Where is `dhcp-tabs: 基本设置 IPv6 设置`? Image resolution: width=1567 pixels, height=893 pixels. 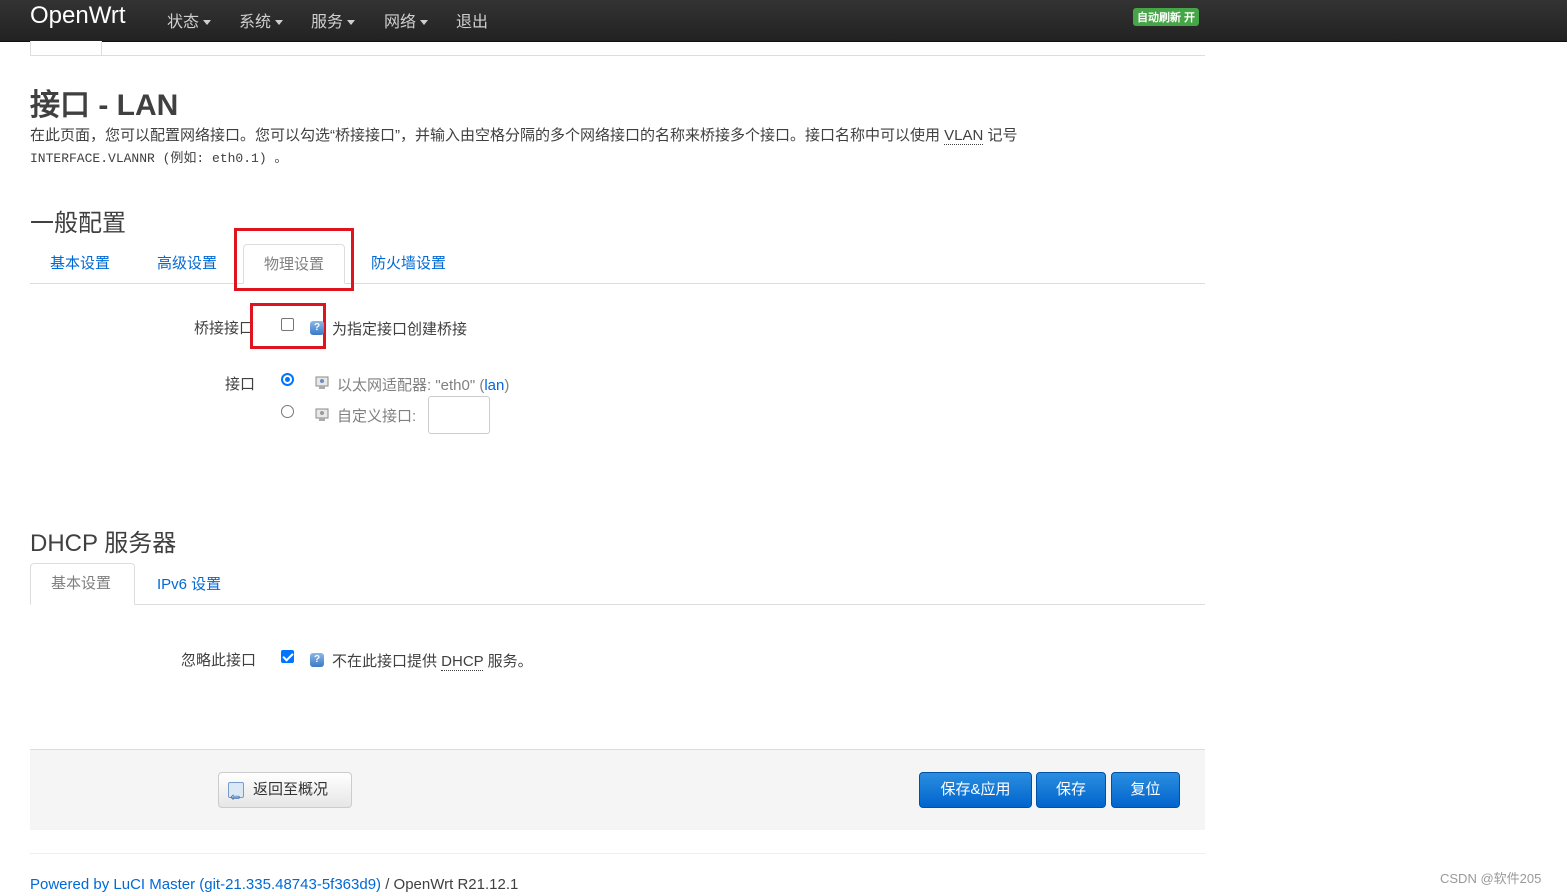 dhcp-tabs: 基本设置 IPv6 设置 is located at coordinates (617, 584).